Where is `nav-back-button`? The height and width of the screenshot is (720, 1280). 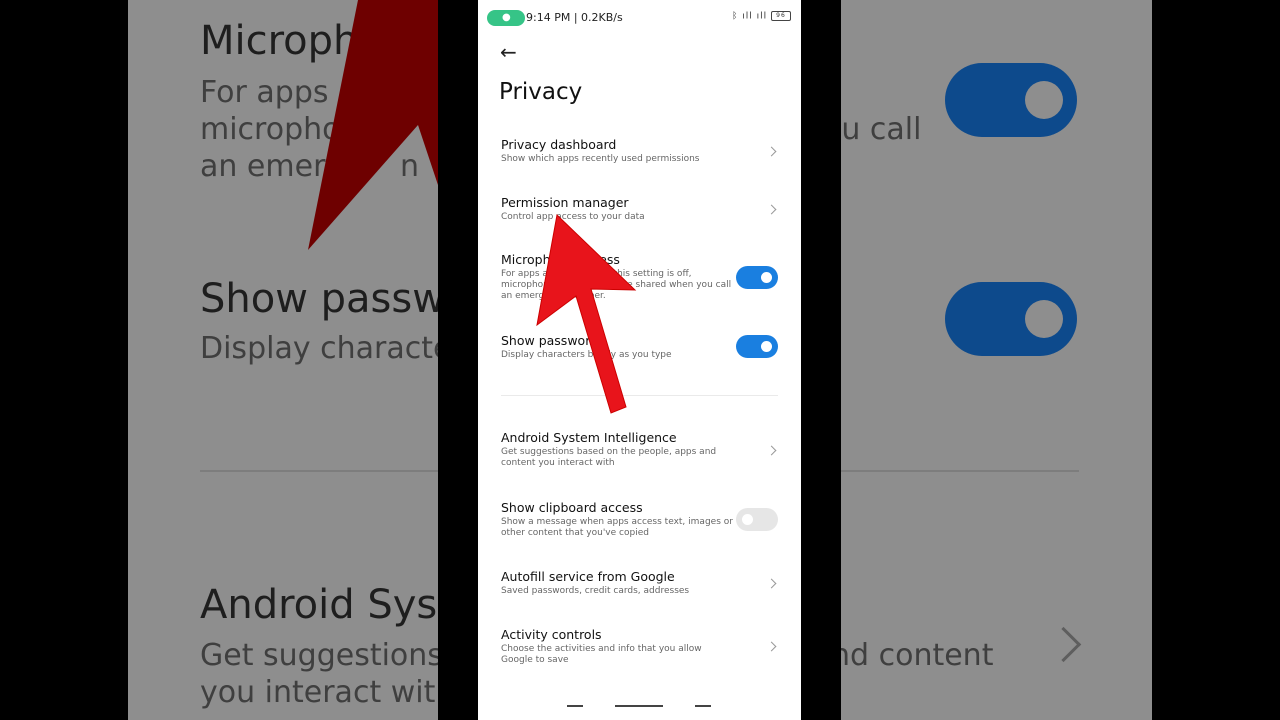
nav-back-button is located at coordinates (703, 706).